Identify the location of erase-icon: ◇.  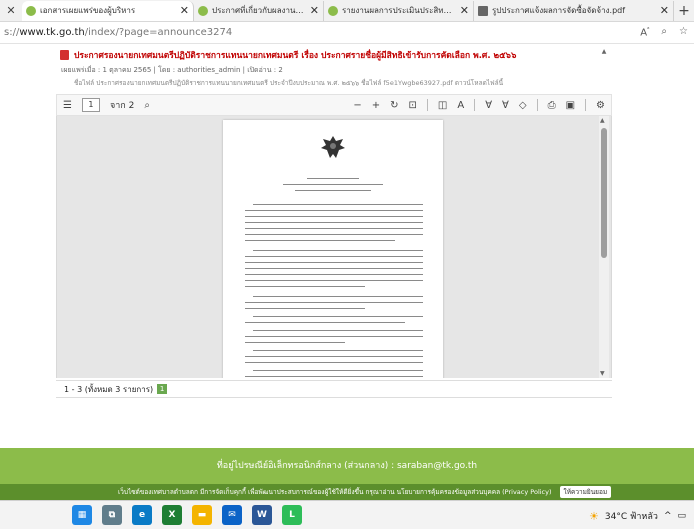
(523, 105).